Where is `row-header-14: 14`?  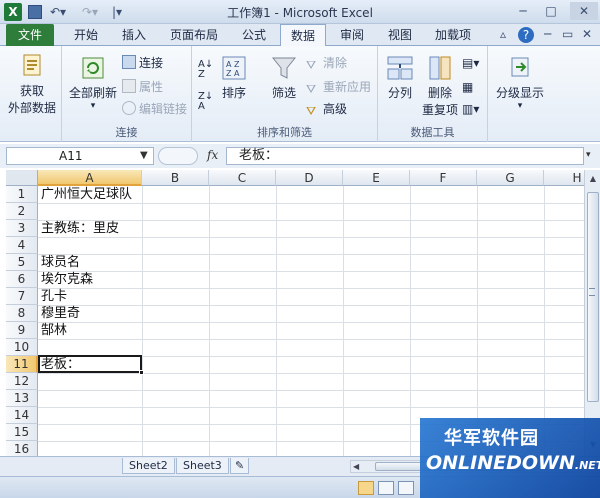 row-header-14: 14 is located at coordinates (22, 415).